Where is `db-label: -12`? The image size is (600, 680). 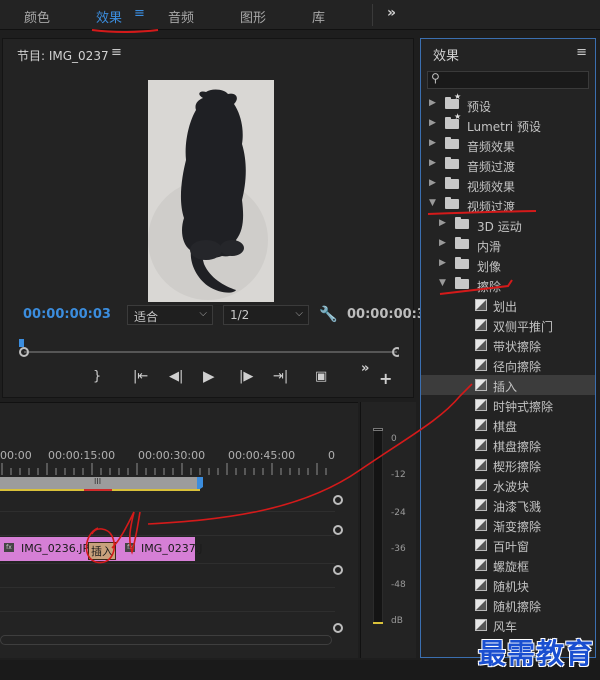 db-label: -12 is located at coordinates (398, 475).